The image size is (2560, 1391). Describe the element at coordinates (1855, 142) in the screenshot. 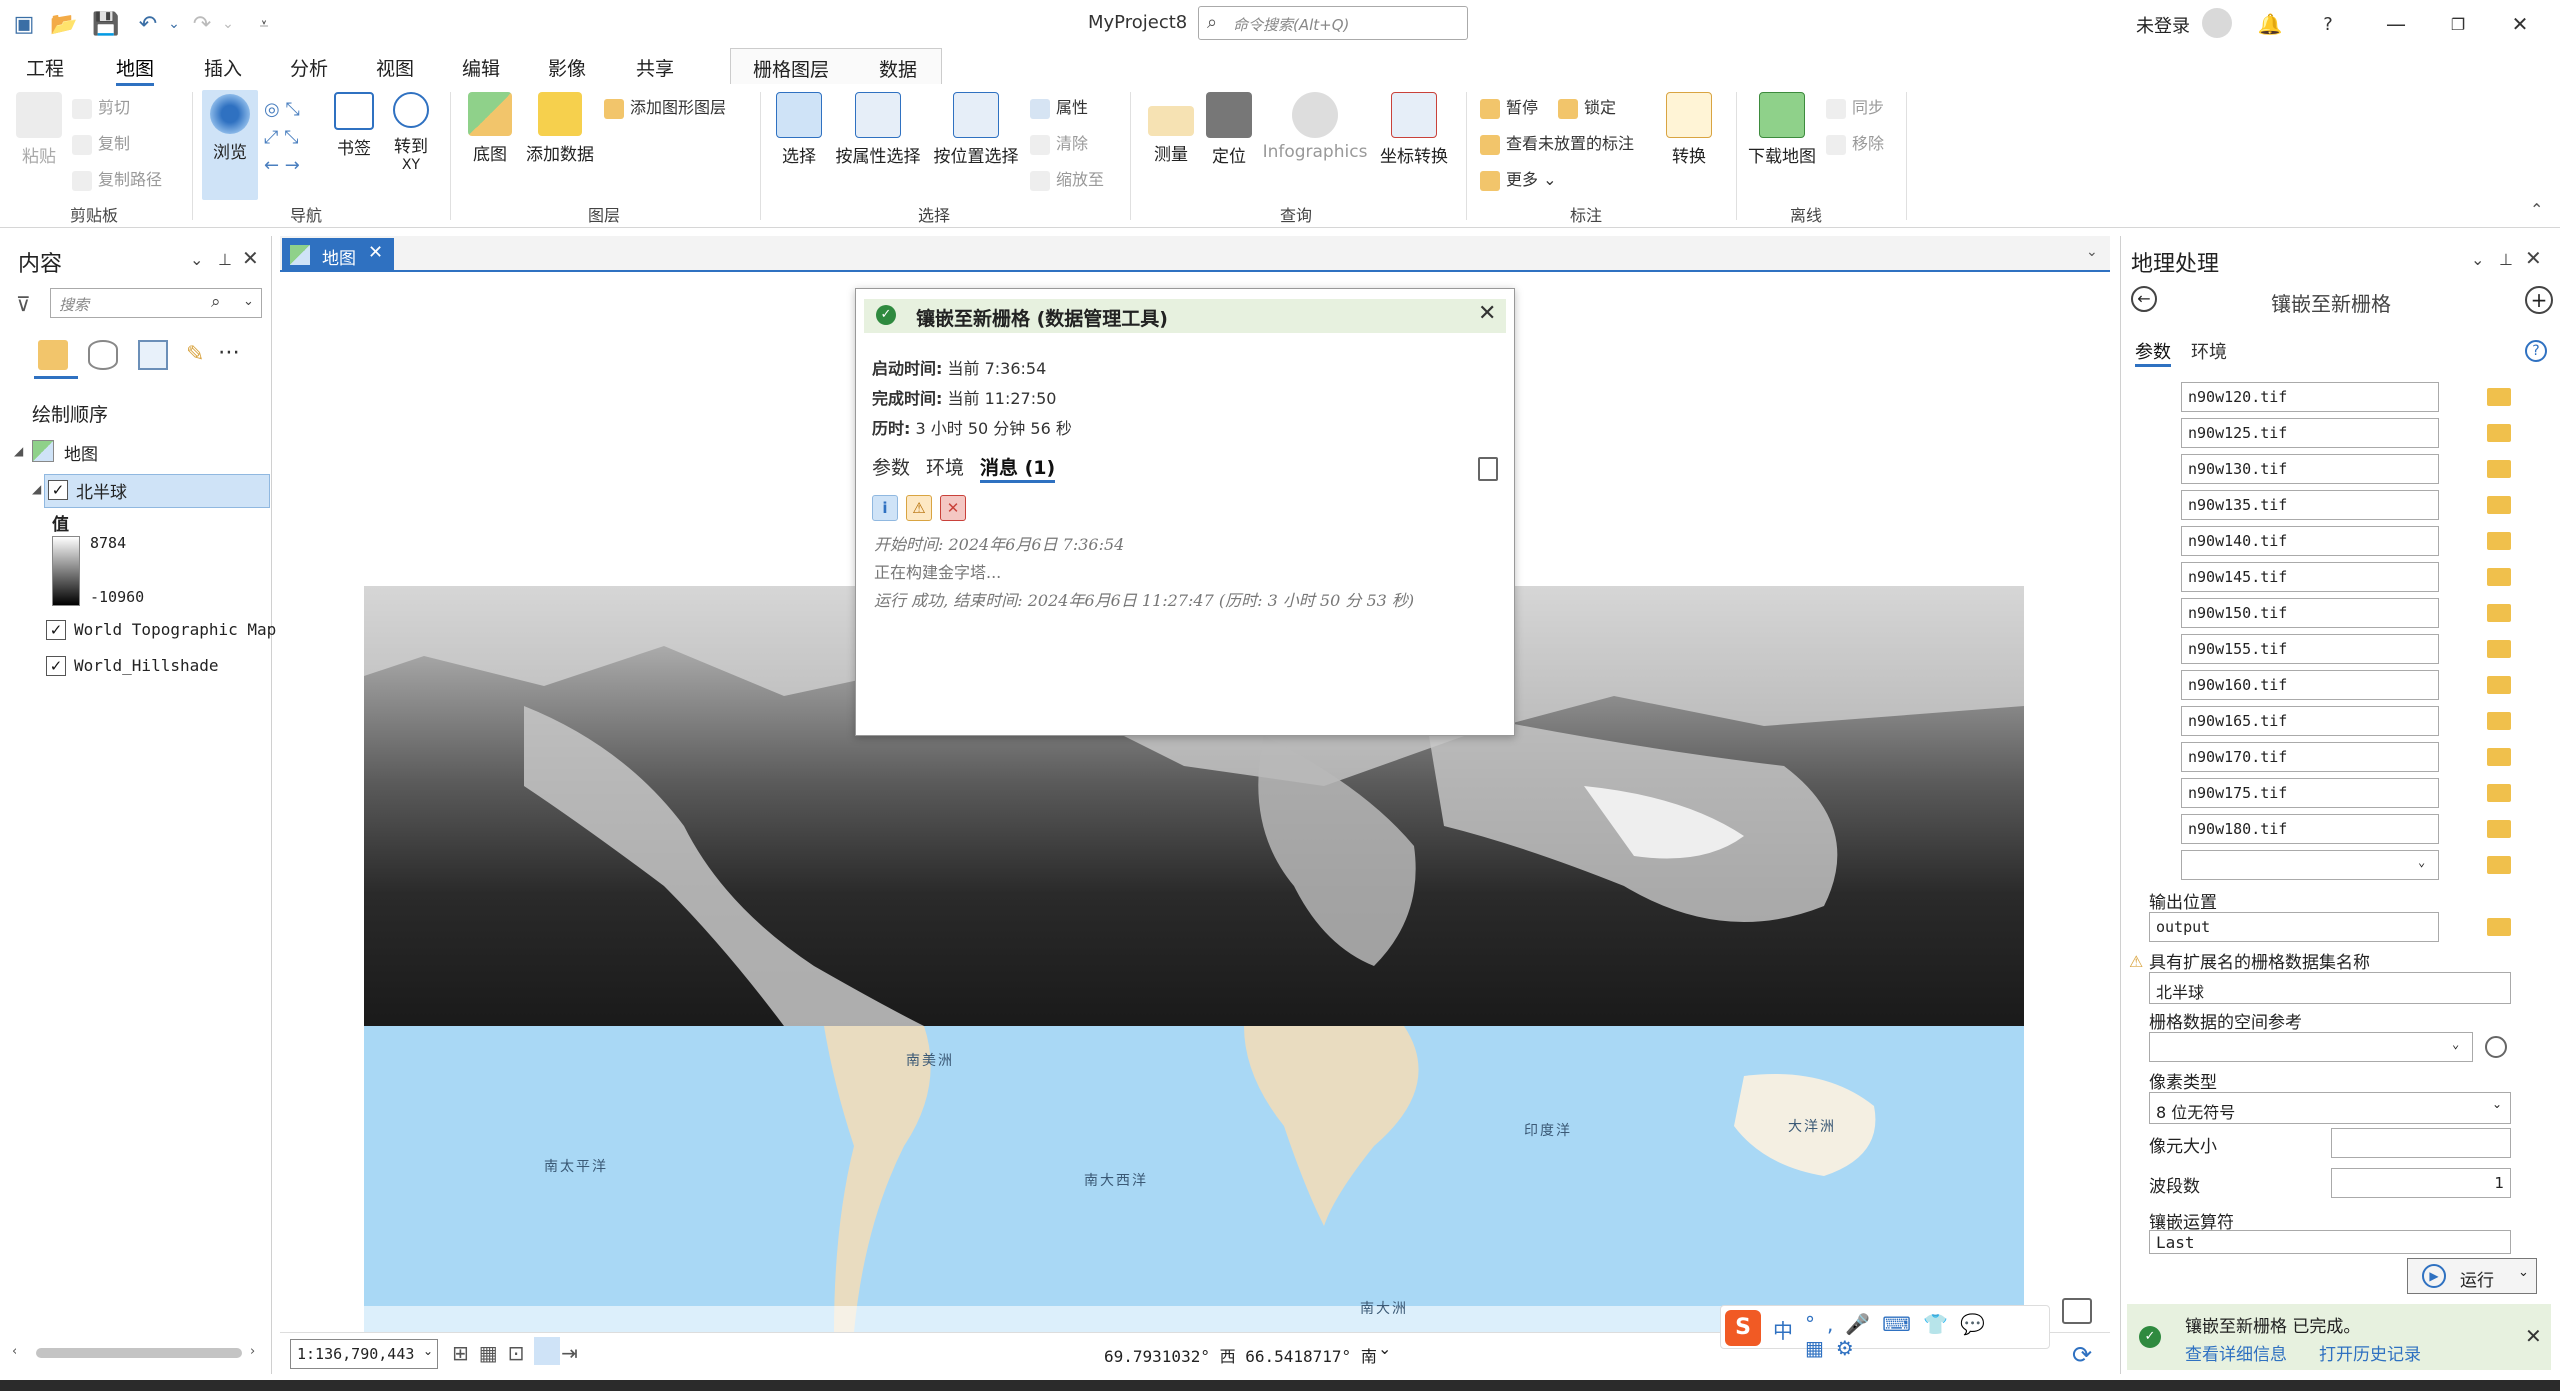

I see `remove-button: 移除` at that location.